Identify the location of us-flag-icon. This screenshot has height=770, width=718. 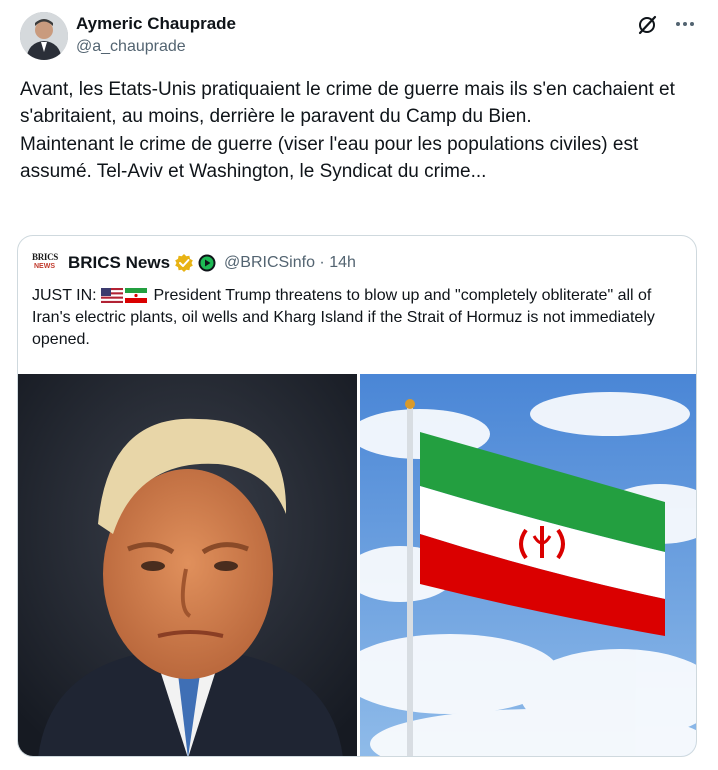
(112, 295).